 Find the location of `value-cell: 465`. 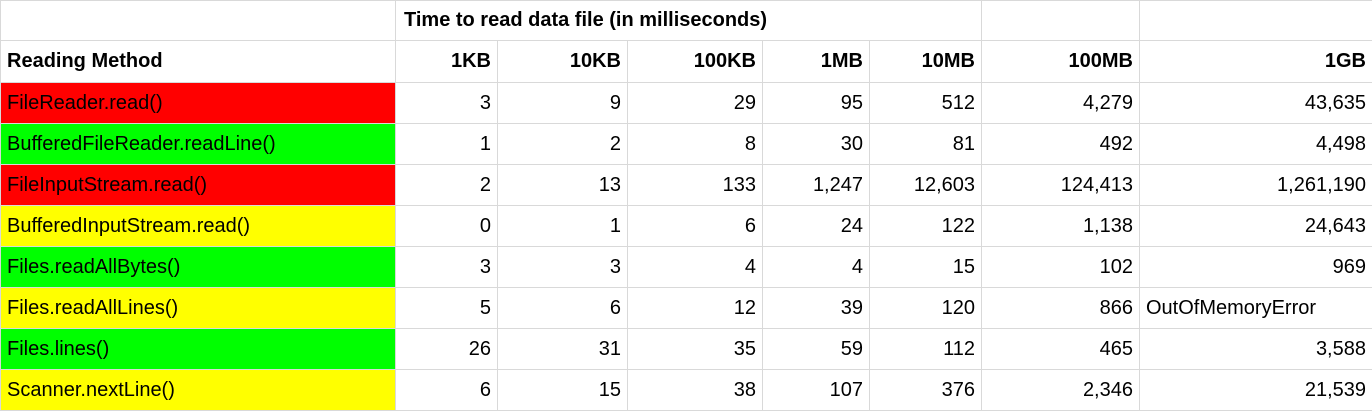

value-cell: 465 is located at coordinates (1061, 349).